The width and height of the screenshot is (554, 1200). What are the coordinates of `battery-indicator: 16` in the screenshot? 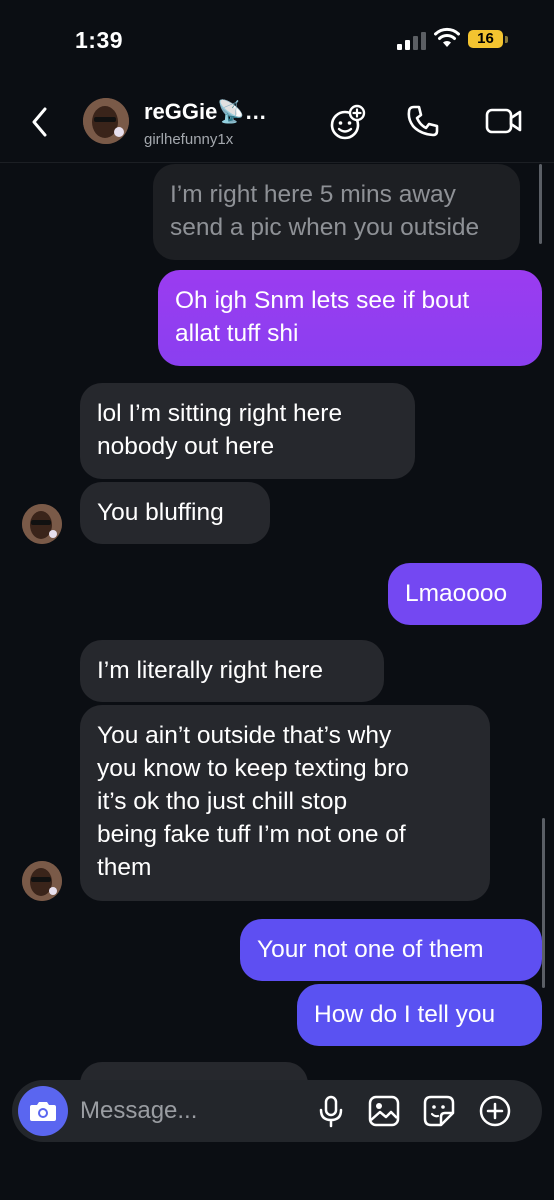 It's located at (485, 39).